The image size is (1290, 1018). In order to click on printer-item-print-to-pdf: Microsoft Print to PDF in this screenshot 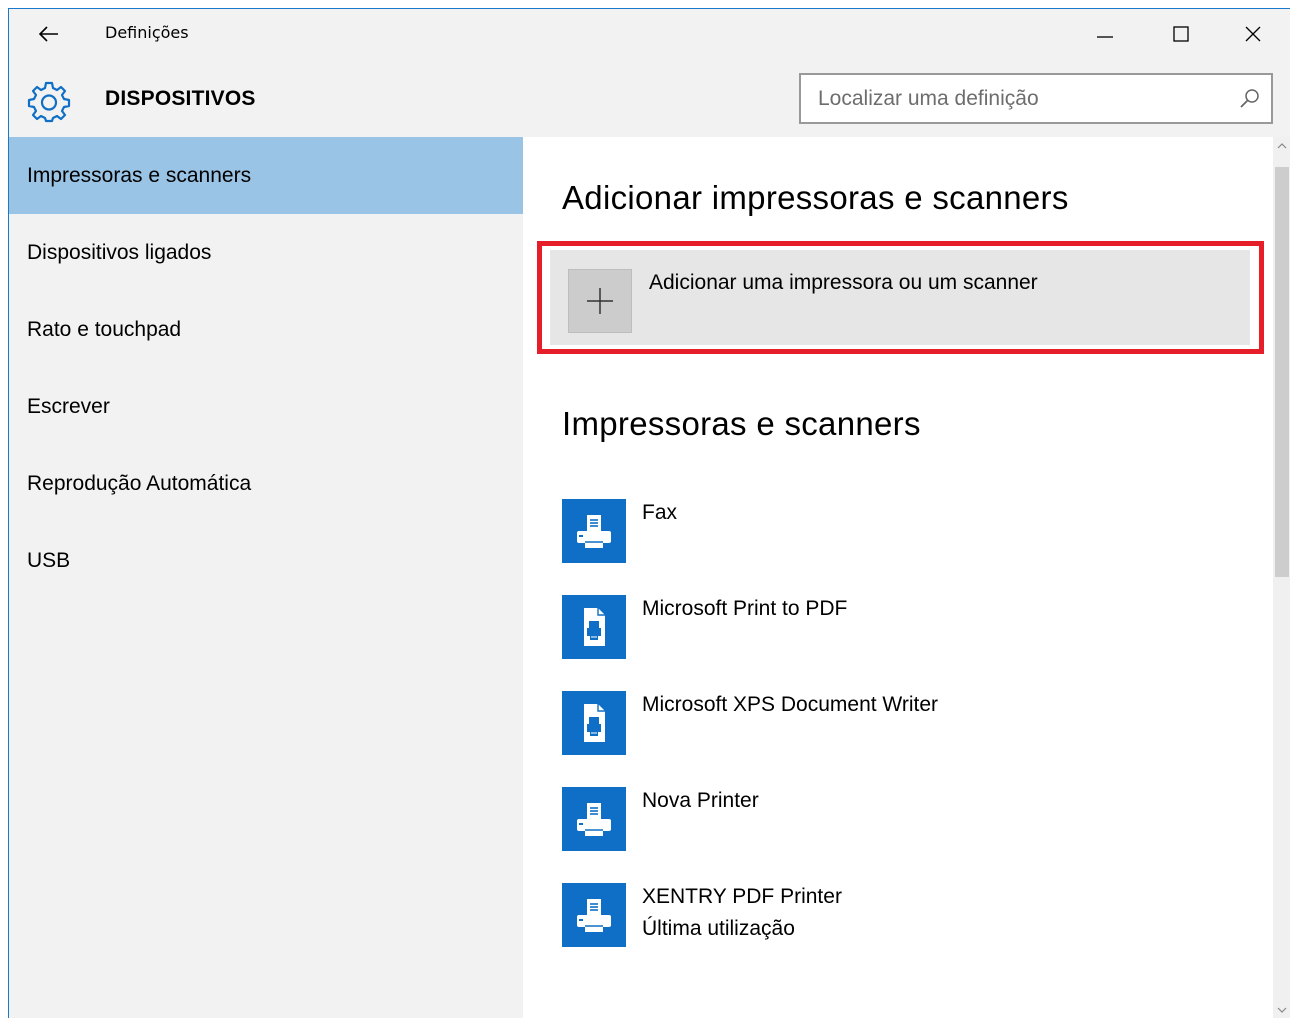, I will do `click(892, 630)`.